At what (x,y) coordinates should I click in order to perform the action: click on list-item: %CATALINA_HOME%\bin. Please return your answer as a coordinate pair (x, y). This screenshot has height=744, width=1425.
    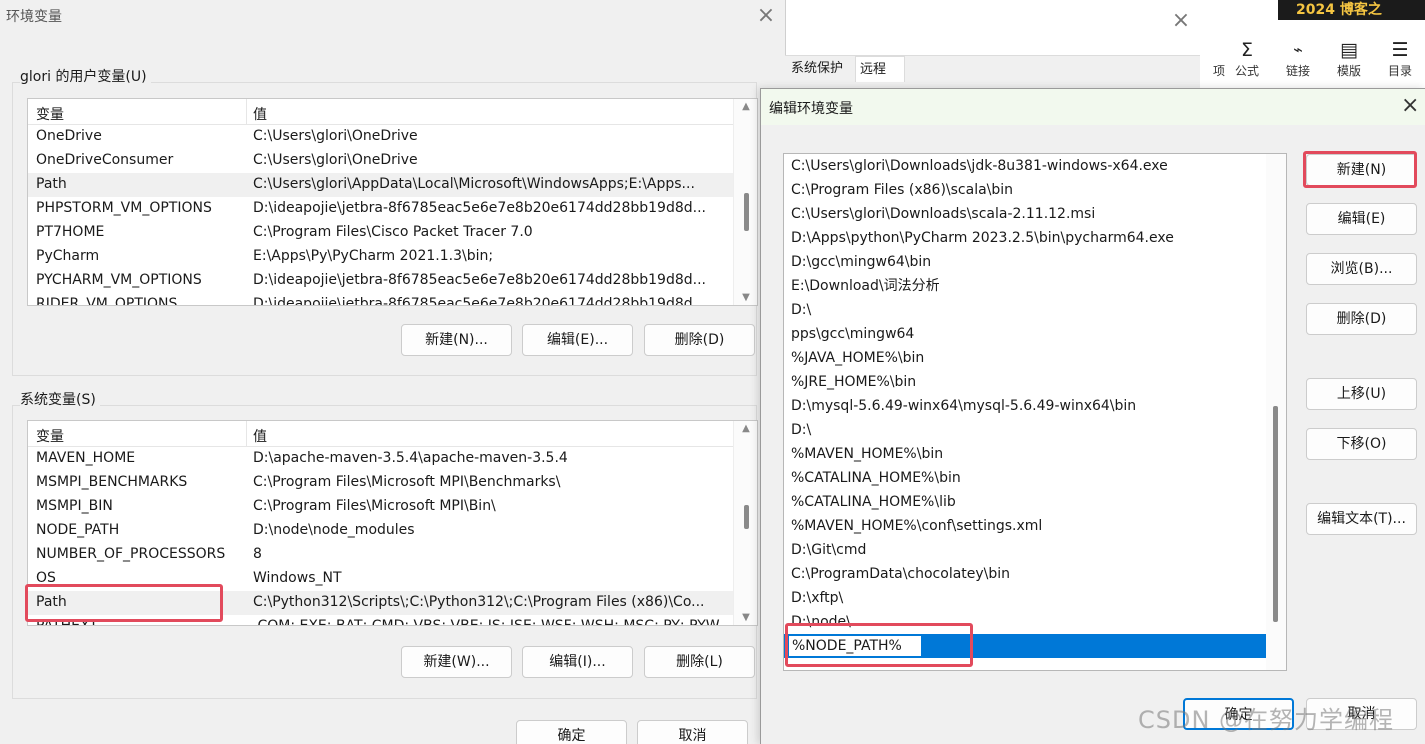
    Looking at the image, I should click on (1025, 478).